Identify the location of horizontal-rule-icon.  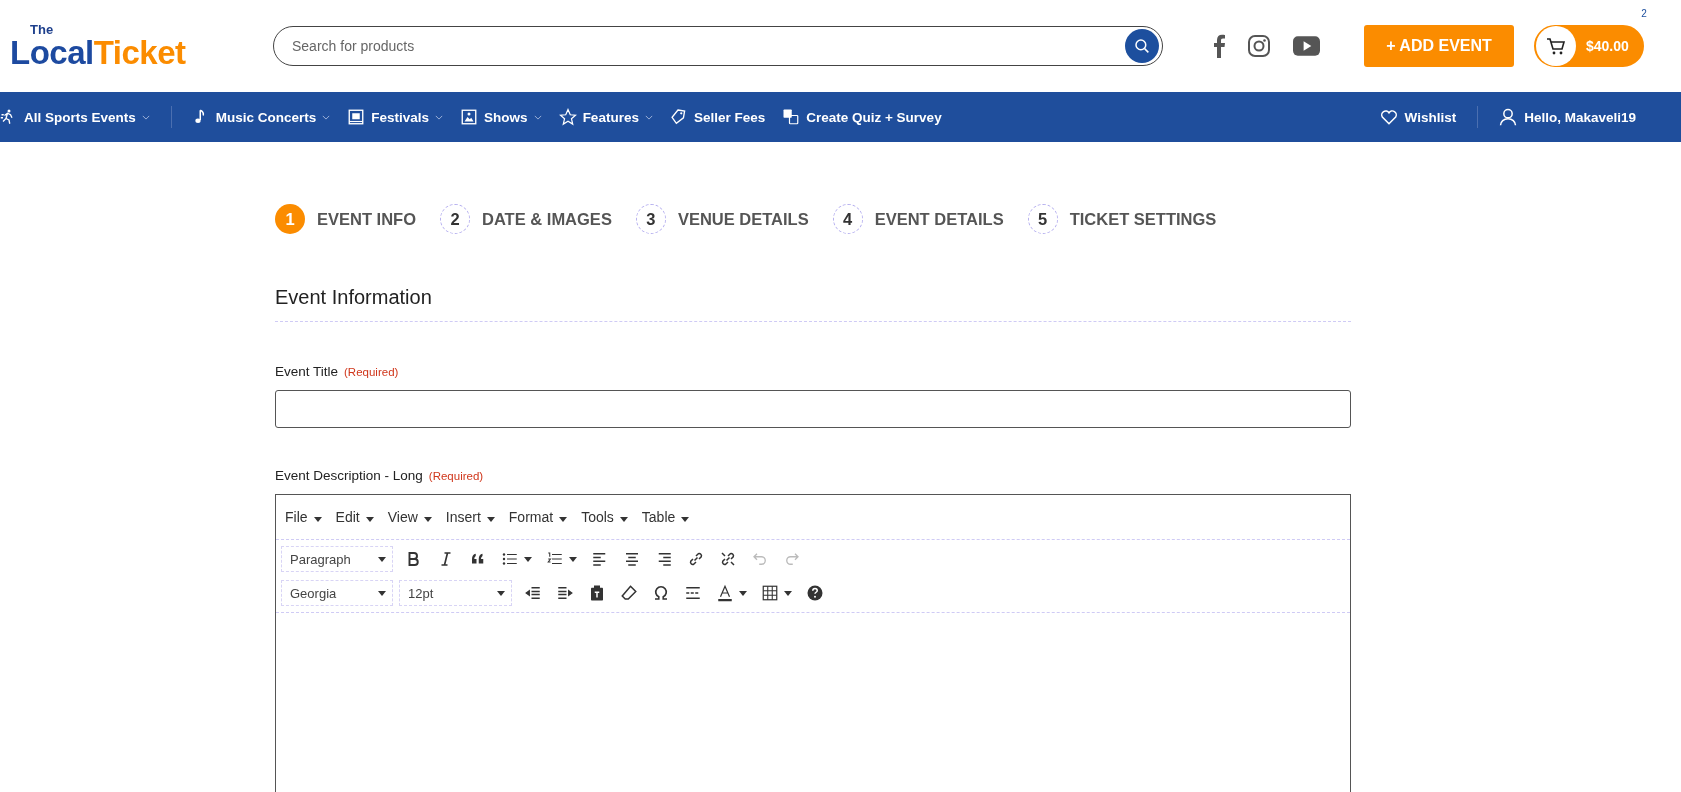
(693, 593).